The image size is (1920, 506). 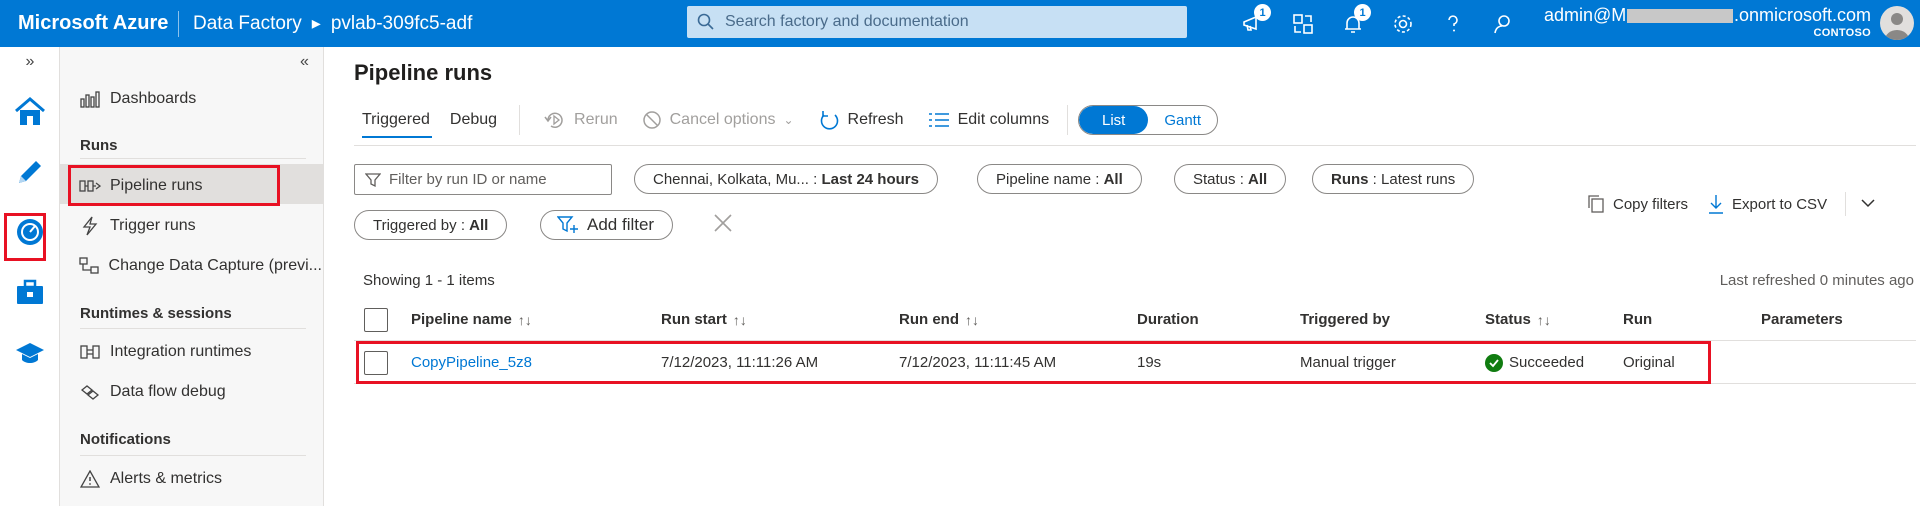 I want to click on chevron-down-icon: ⌄, so click(x=788, y=120).